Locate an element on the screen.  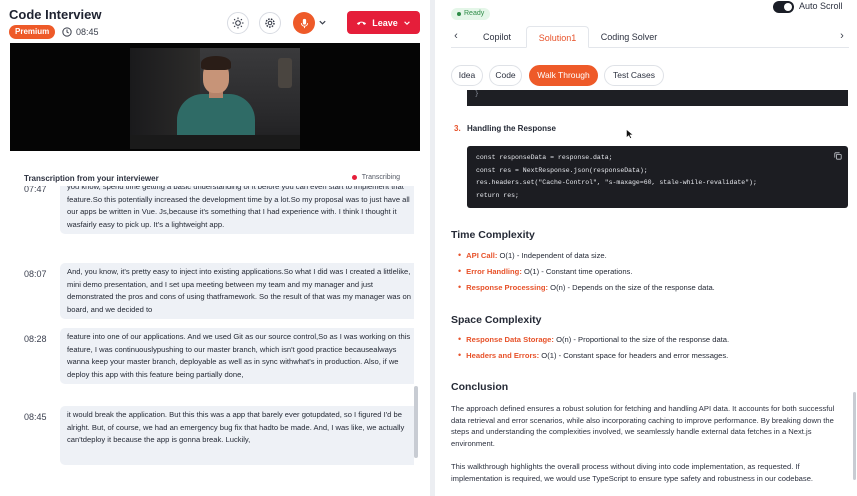
video-feed is located at coordinates (215, 98).